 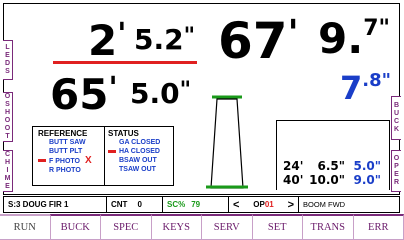 I want to click on status-bsaw-out: BSAW OUT, so click(x=138, y=160).